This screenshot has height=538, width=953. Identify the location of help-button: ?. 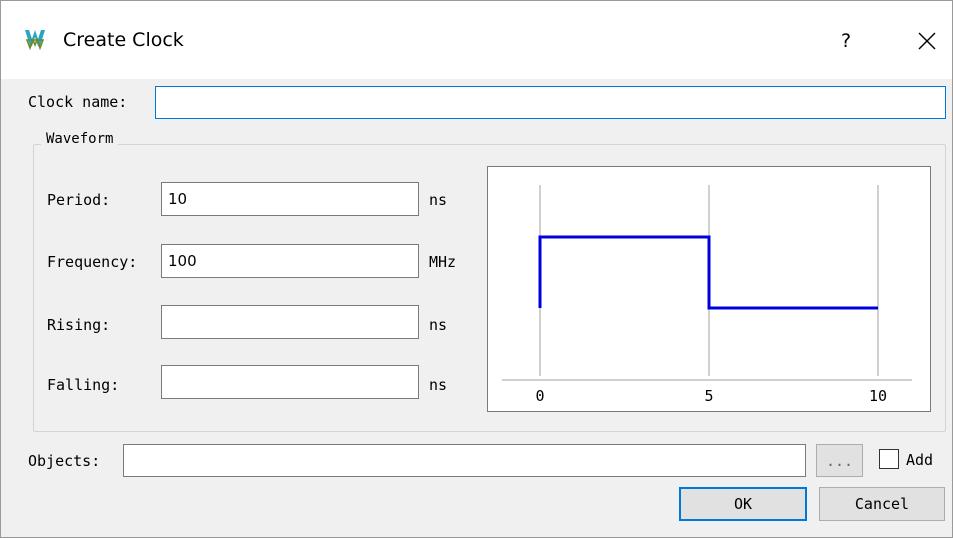
(846, 41).